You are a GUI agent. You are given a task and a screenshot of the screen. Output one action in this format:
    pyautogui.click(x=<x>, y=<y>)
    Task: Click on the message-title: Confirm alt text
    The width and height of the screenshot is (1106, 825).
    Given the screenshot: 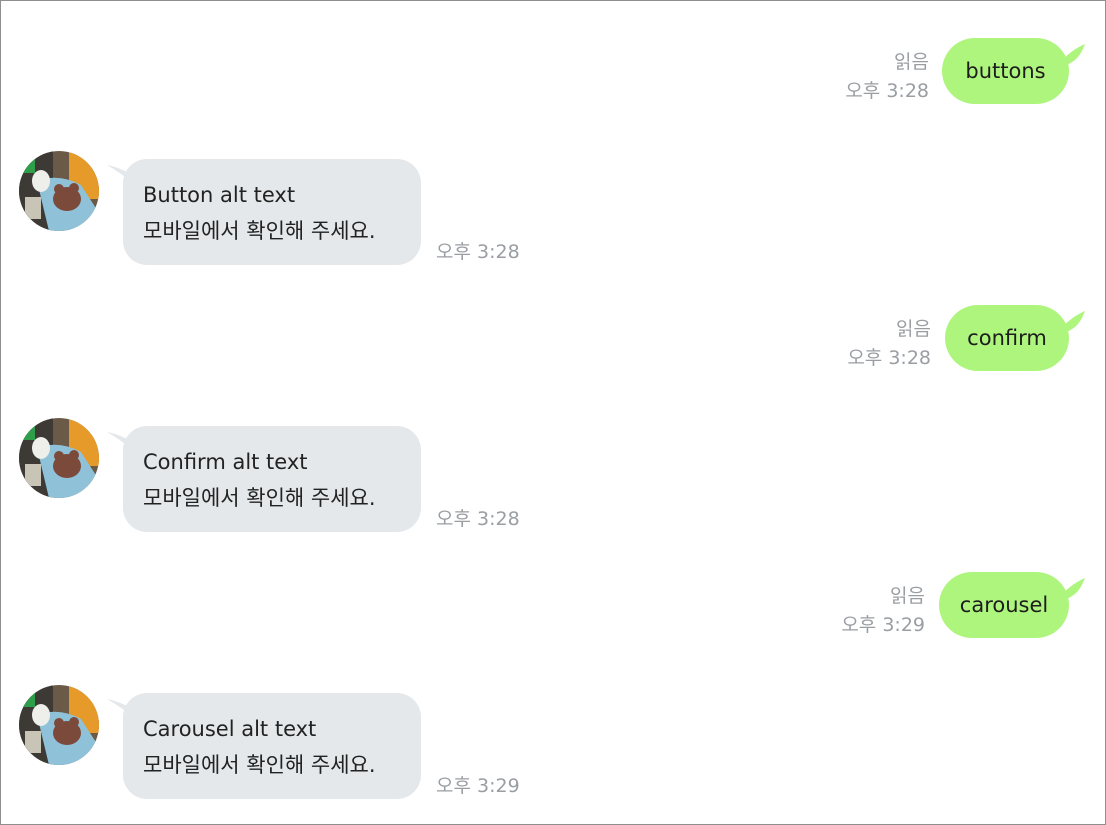 What is the action you would take?
    pyautogui.click(x=225, y=462)
    